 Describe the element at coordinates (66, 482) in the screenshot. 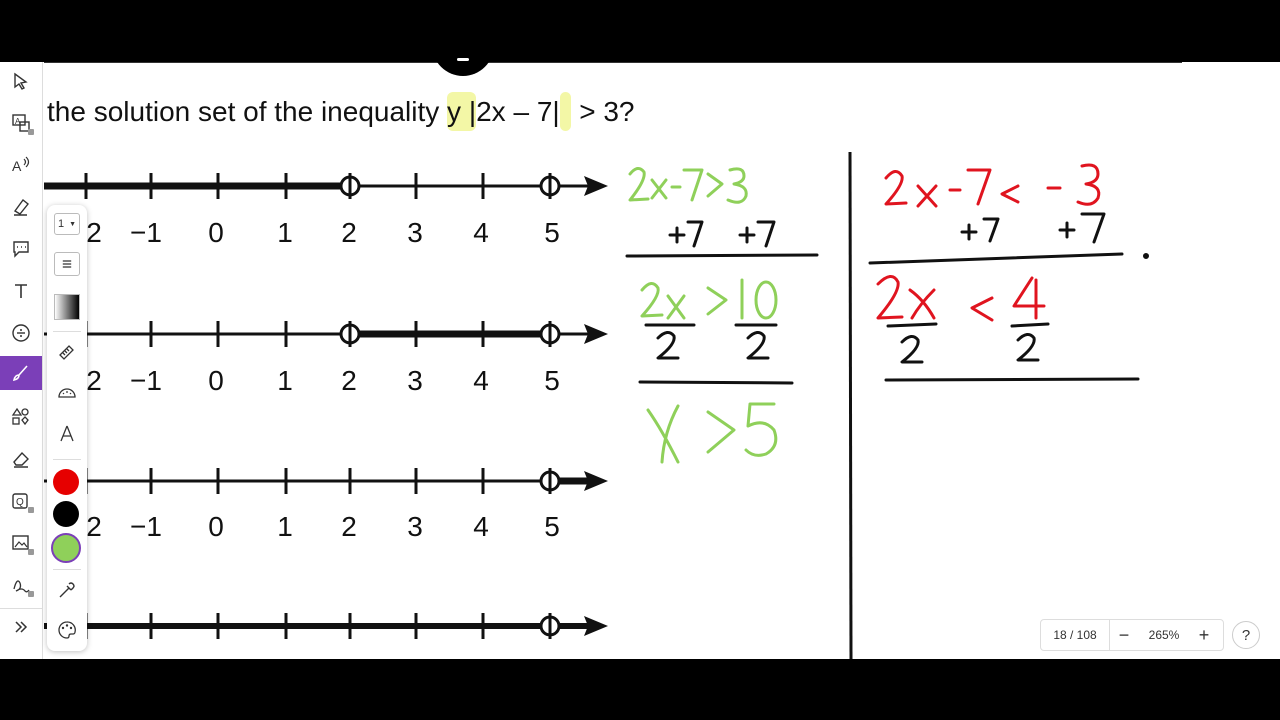

I see `red-color-swatch` at that location.